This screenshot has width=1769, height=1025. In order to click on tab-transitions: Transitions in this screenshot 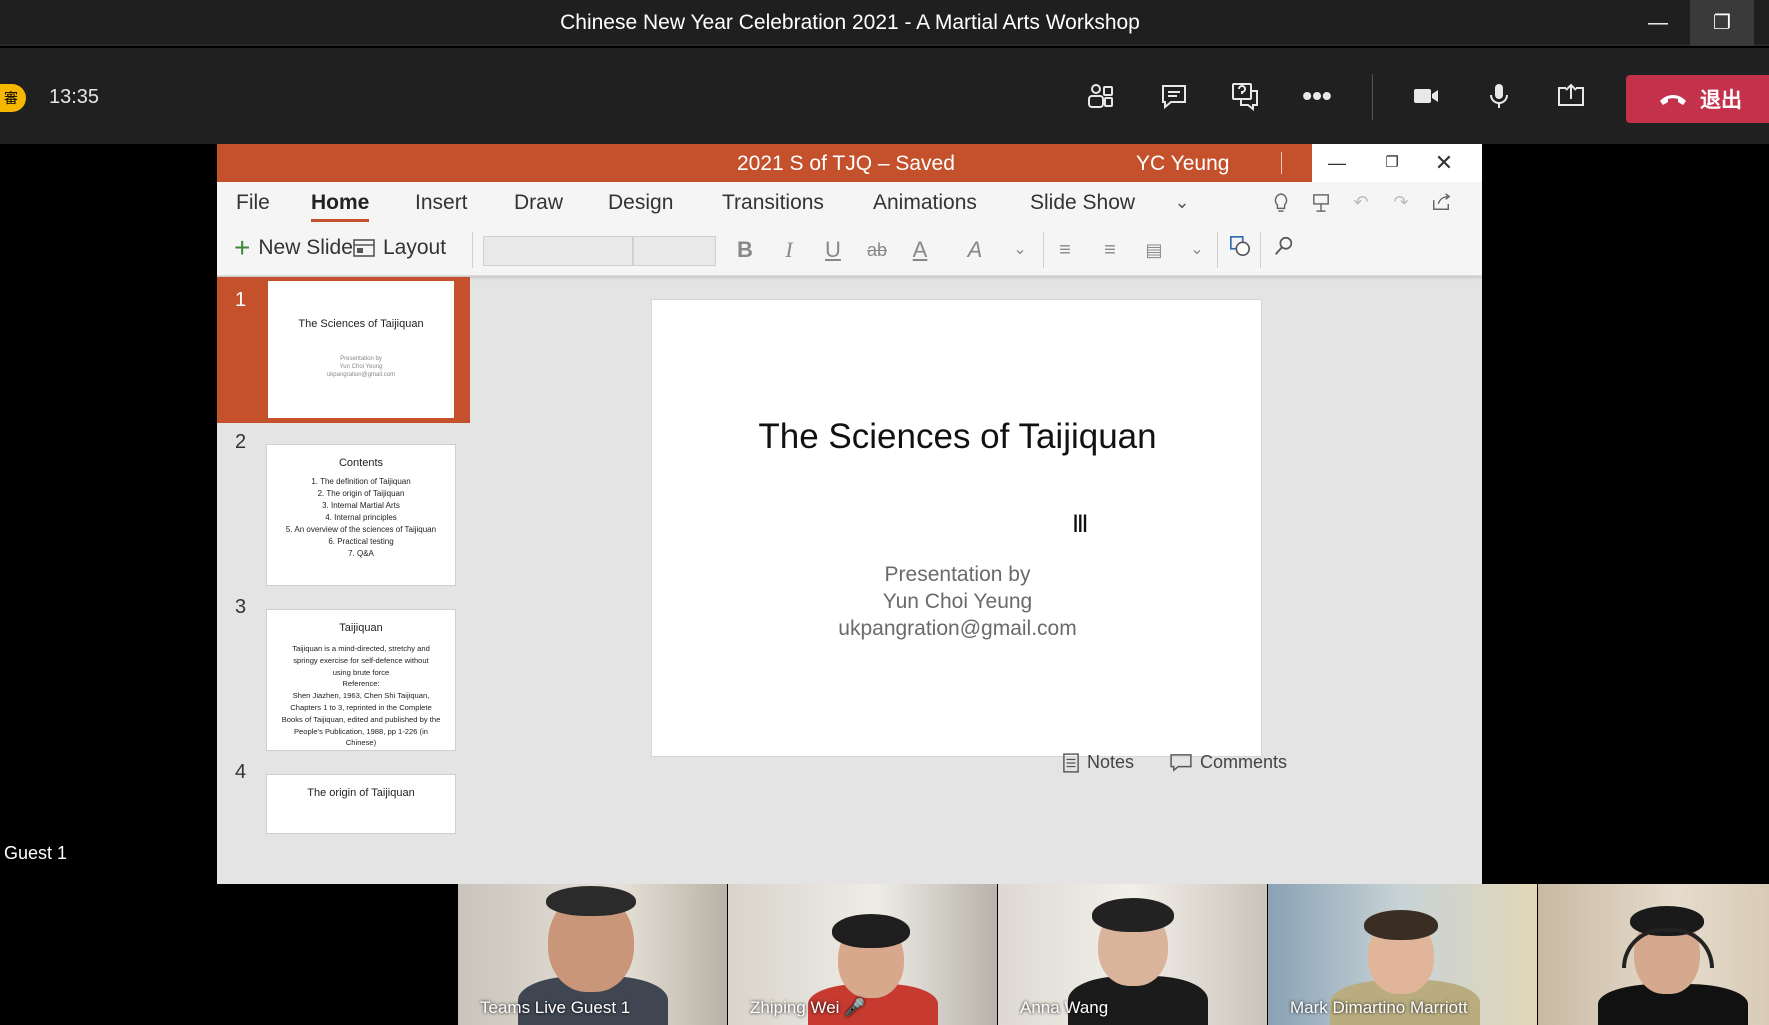, I will do `click(773, 203)`.